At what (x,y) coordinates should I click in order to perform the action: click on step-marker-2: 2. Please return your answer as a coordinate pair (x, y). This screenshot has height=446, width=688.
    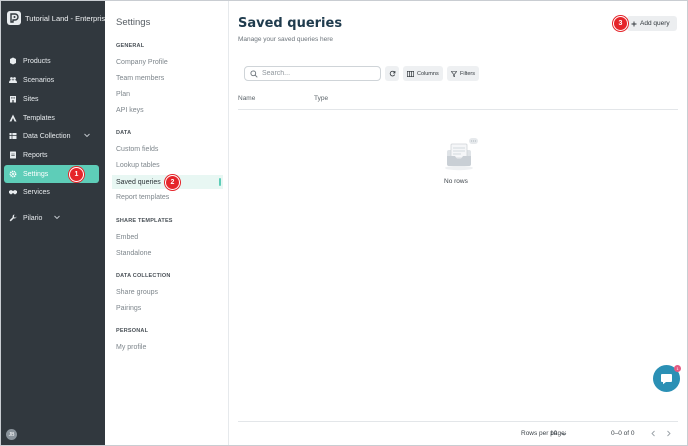
    Looking at the image, I should click on (172, 182).